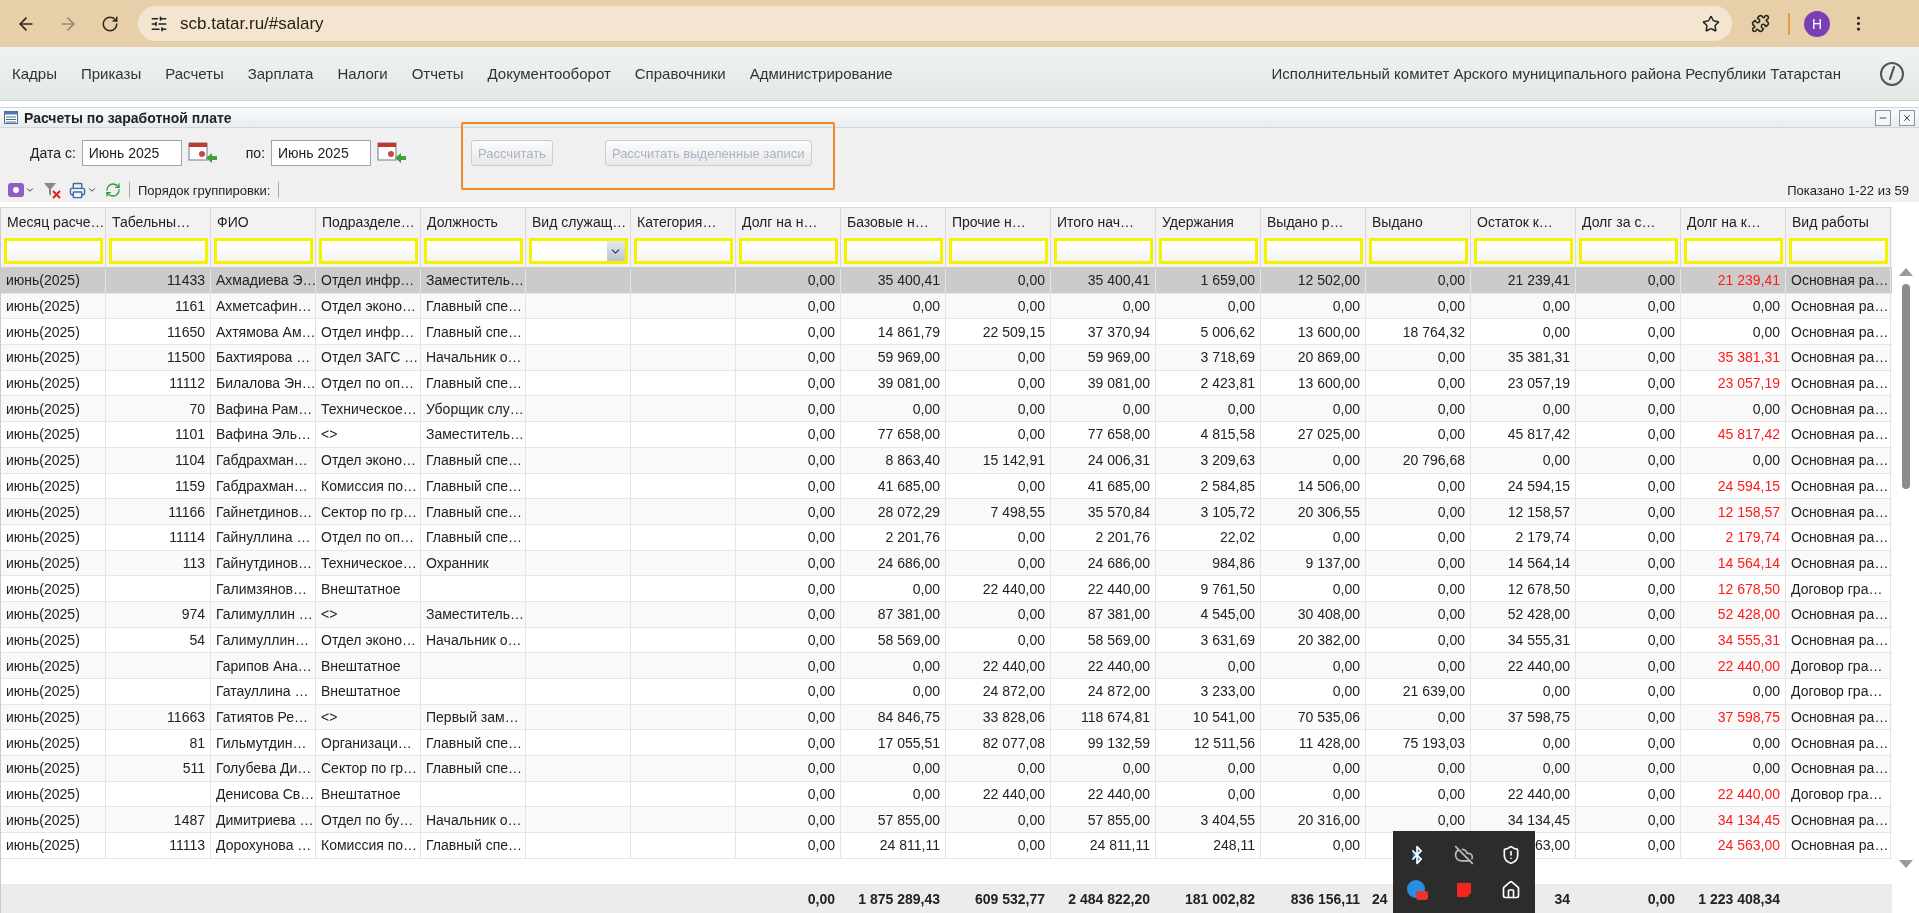 Image resolution: width=1919 pixels, height=913 pixels. Describe the element at coordinates (1313, 383) in the screenshot. I see `table-cell: 13 600,00` at that location.